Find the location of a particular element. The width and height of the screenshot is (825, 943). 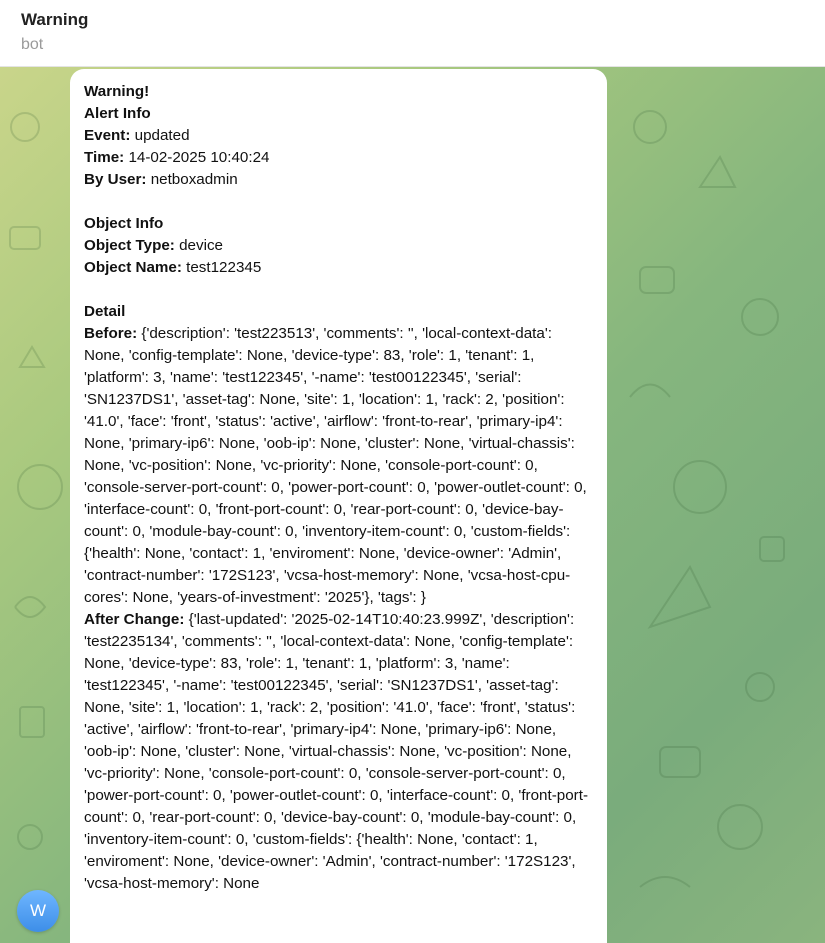

chat-subtitle: bot is located at coordinates (32, 44).